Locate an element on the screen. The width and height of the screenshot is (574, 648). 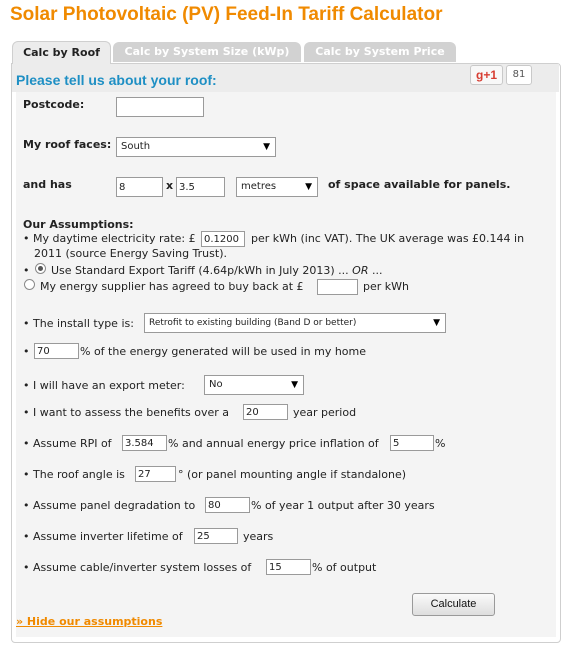
export-meter-value: No is located at coordinates (216, 384).